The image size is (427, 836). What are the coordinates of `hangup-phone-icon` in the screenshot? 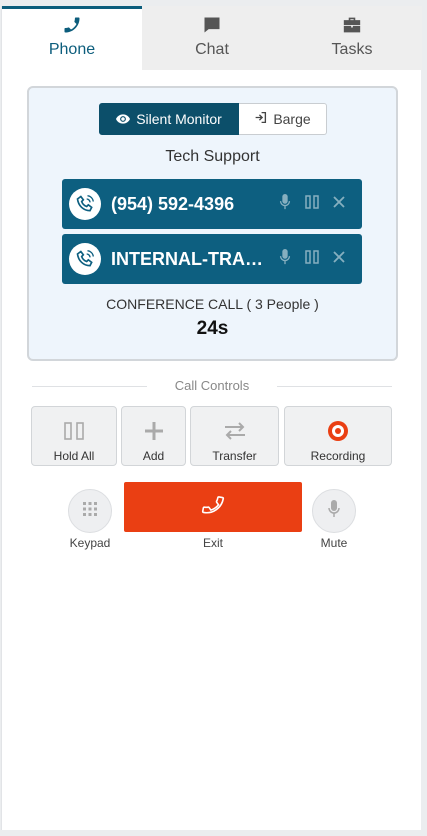 It's located at (213, 507).